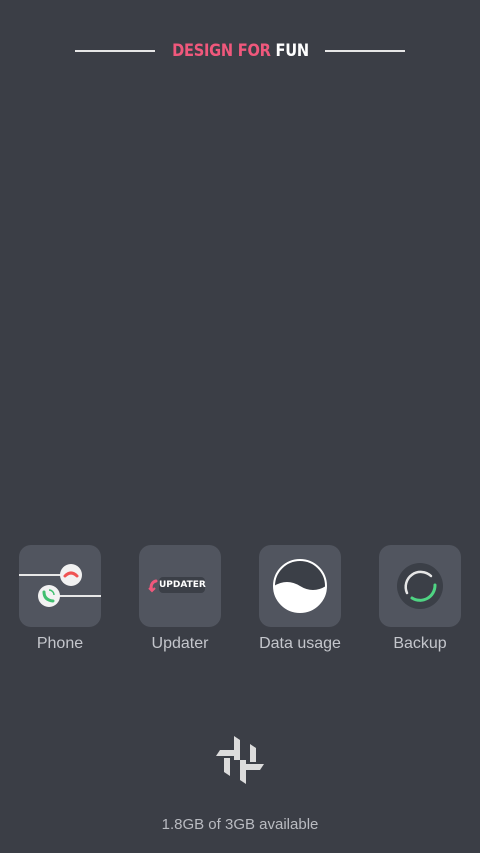 The image size is (480, 853). Describe the element at coordinates (420, 643) in the screenshot. I see `app-label-backup: Backup` at that location.